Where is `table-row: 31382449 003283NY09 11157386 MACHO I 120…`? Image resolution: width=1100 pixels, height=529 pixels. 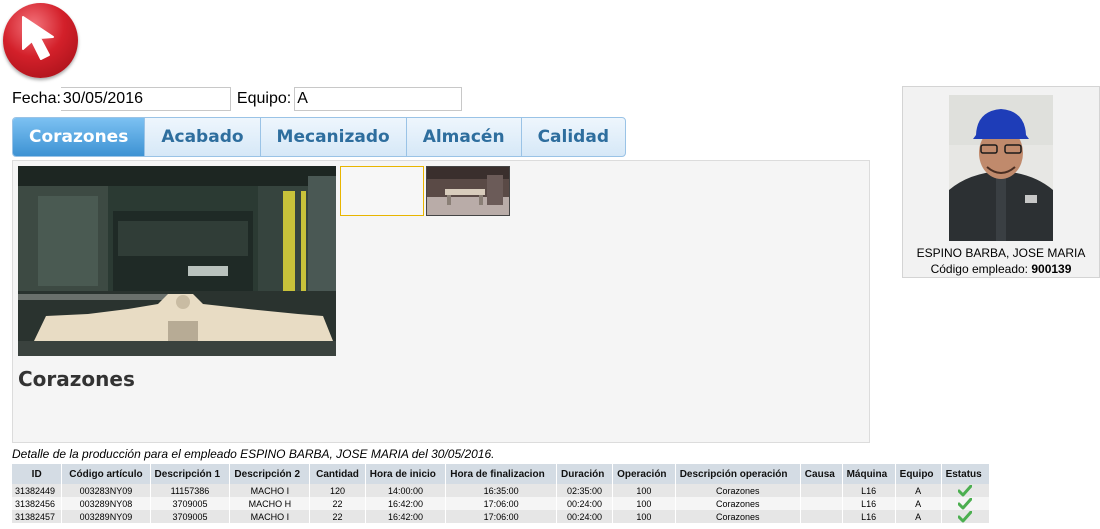 table-row: 31382449 003283NY09 11157386 MACHO I 120… is located at coordinates (501, 490).